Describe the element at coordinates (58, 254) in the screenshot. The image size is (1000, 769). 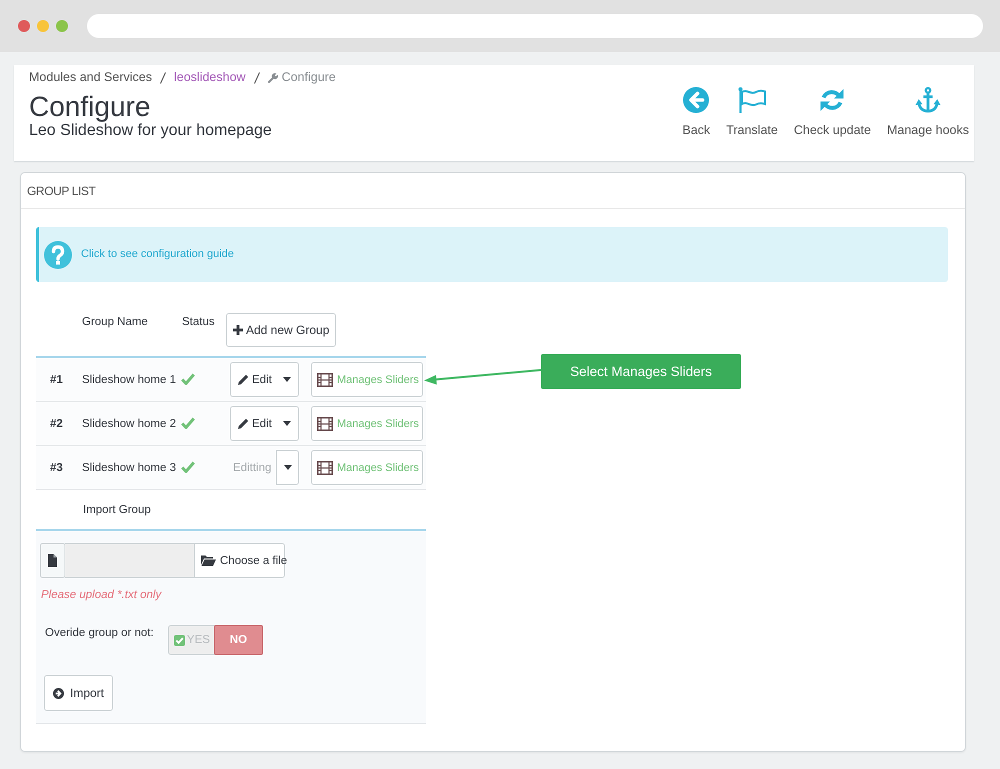
I see `question-icon` at that location.